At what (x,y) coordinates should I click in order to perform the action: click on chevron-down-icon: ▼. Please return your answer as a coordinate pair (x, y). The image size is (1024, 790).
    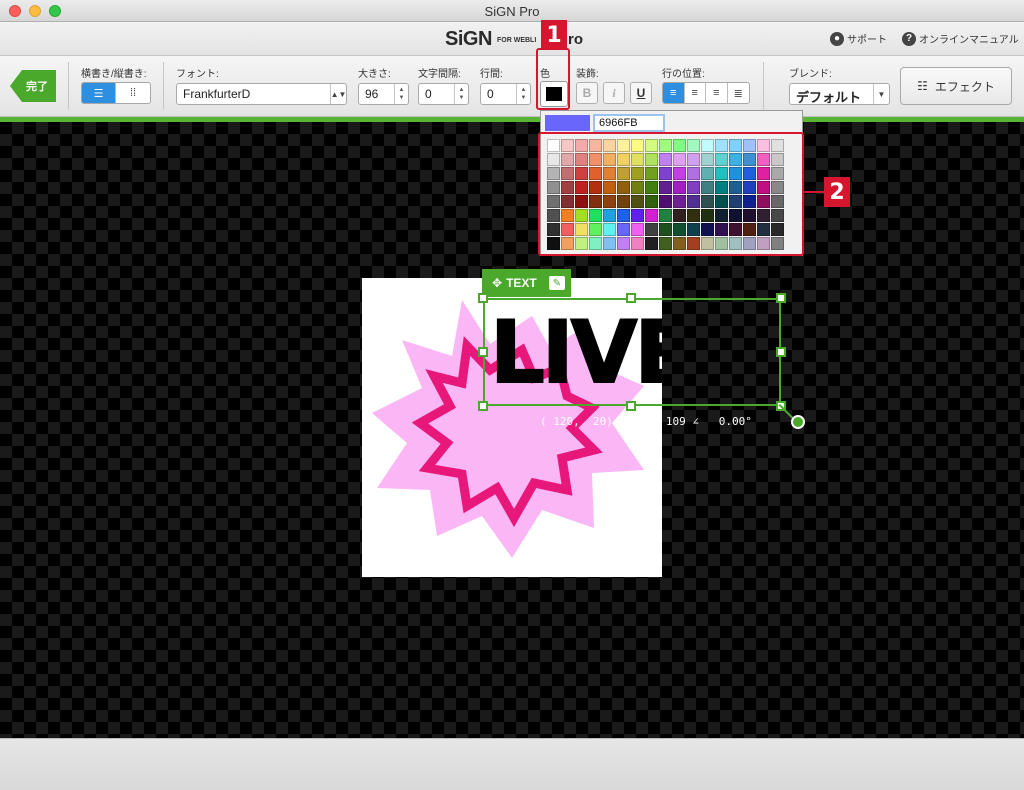
    Looking at the image, I should click on (881, 94).